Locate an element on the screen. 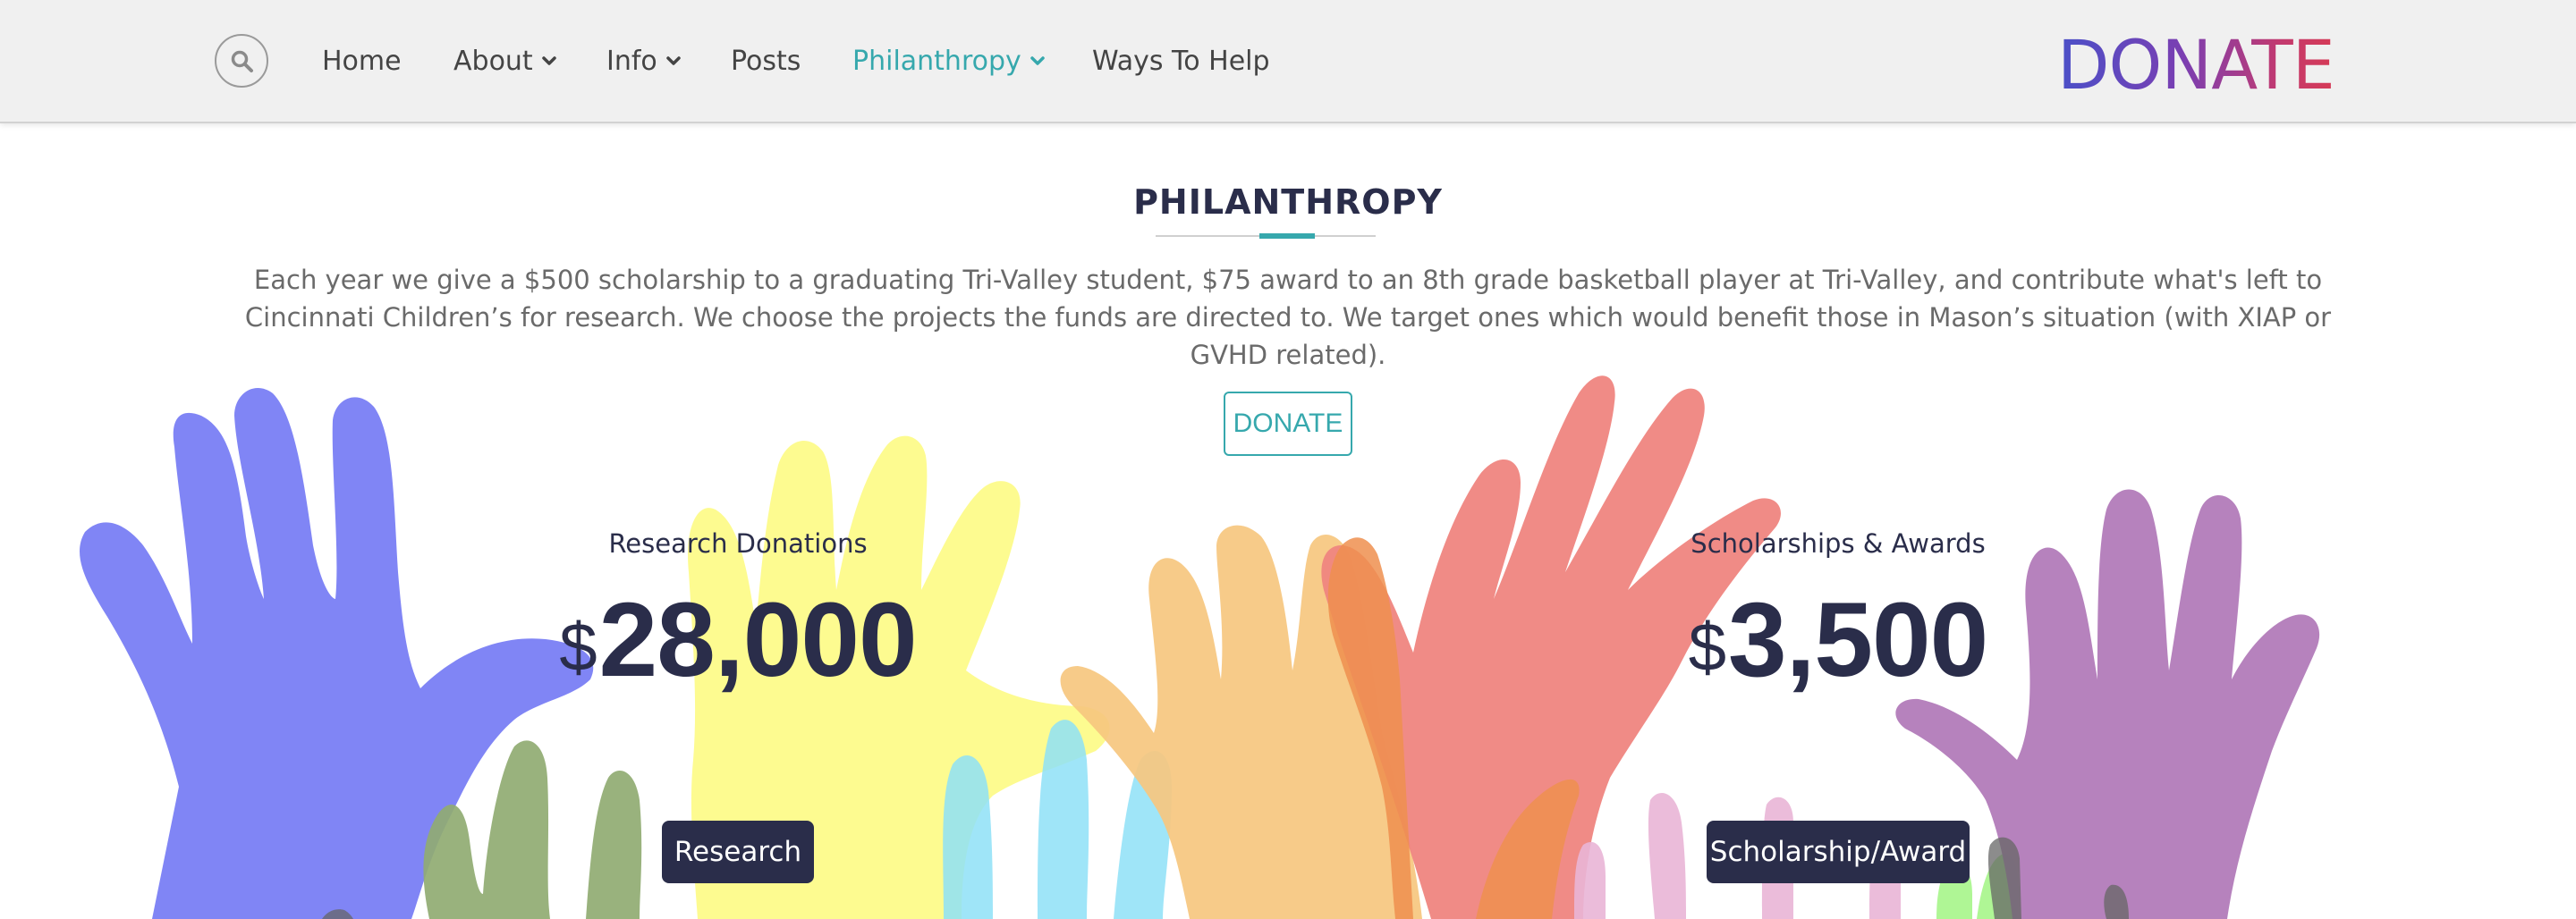  nav-item-philanthropy-label: Philanthropy is located at coordinates (936, 61).